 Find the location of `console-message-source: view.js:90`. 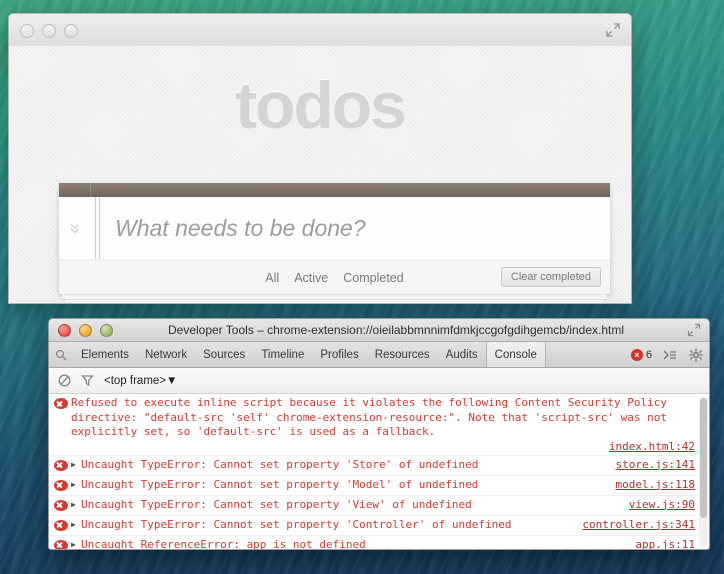

console-message-source: view.js:90 is located at coordinates (662, 505).